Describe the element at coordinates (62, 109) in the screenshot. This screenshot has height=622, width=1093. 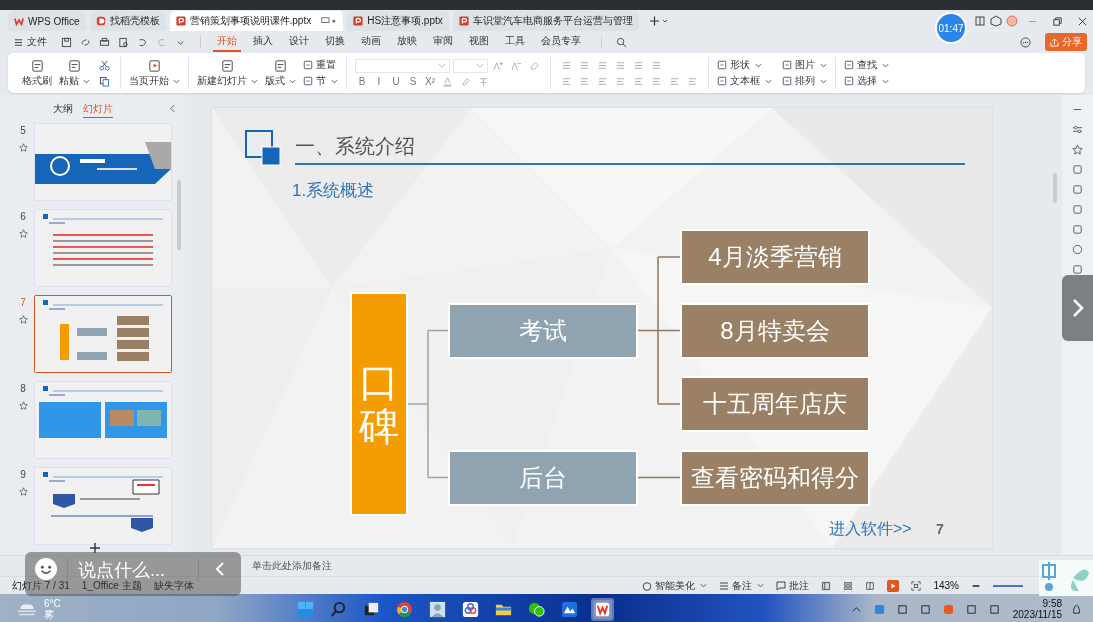
I see `panel-tab: 大纲` at that location.